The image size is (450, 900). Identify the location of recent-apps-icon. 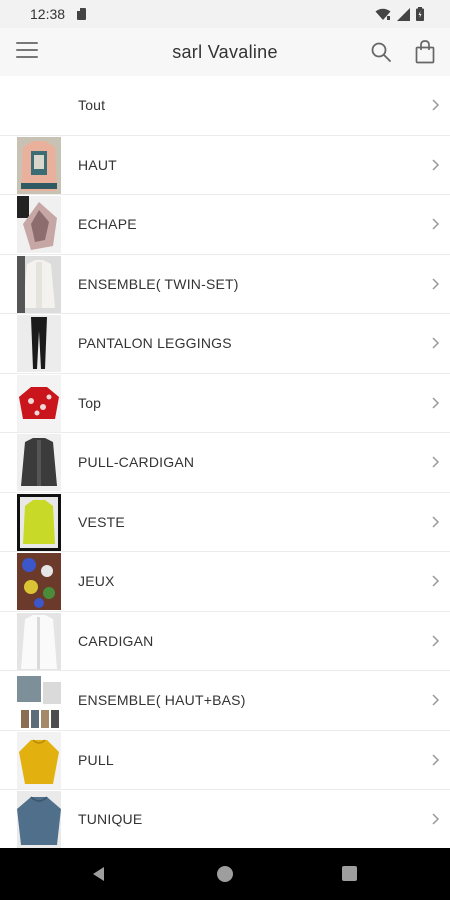
(349, 873).